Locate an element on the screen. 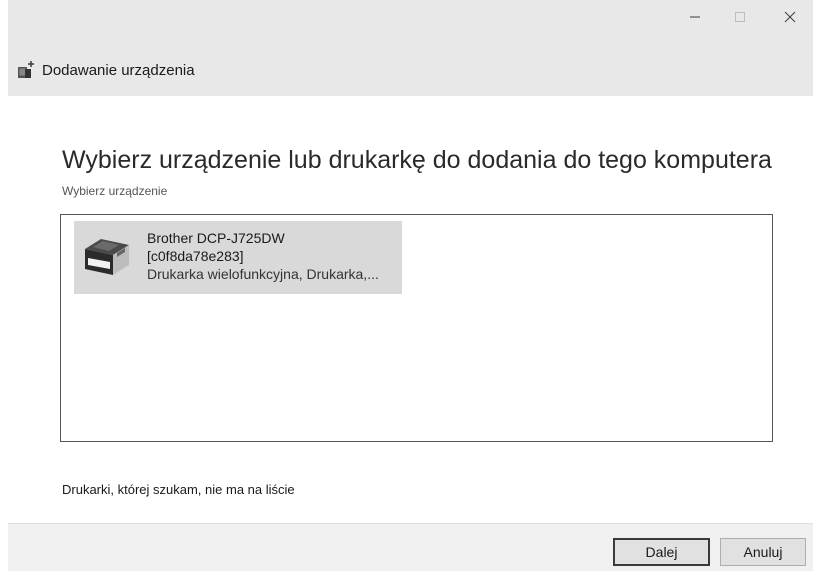 The image size is (813, 571). cancel-button: Anuluj is located at coordinates (763, 552).